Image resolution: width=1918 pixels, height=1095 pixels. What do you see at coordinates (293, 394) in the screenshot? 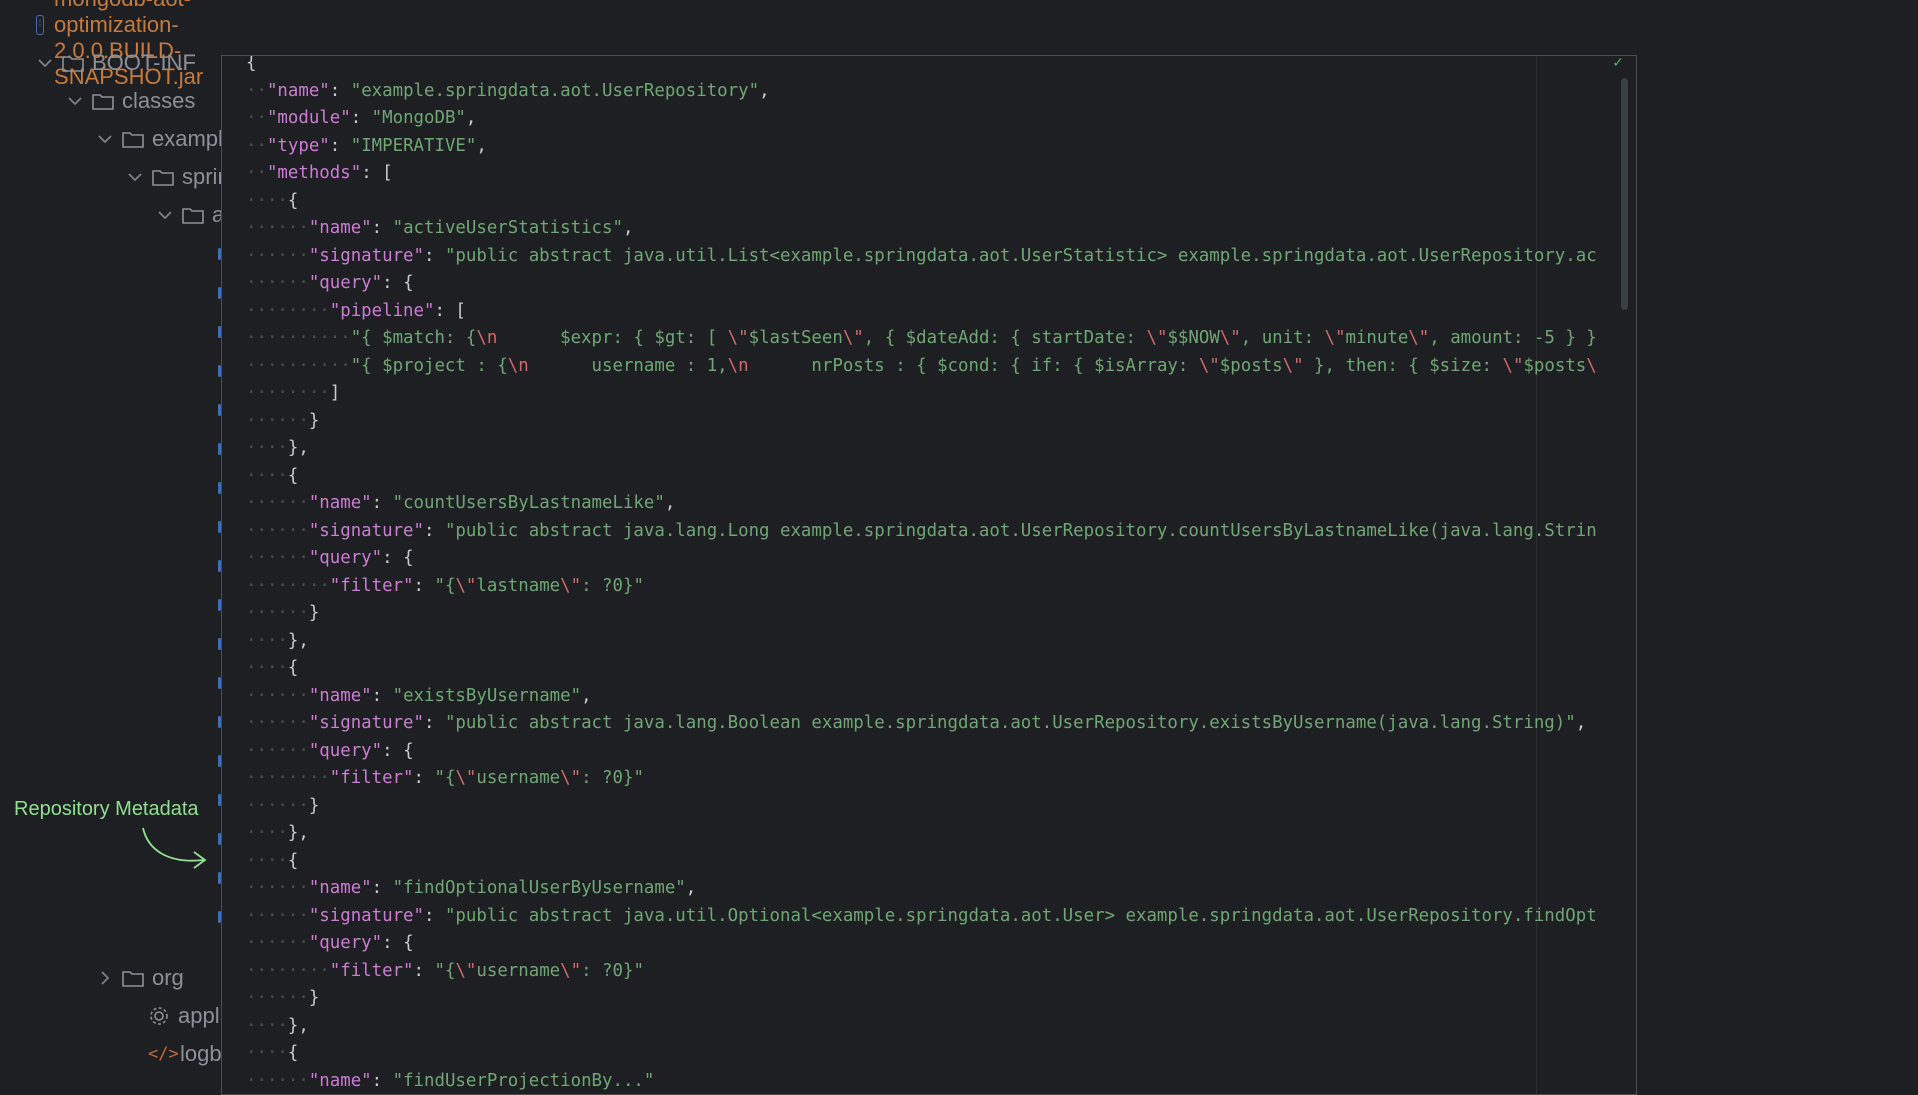
I see `code-line: ········]` at bounding box center [293, 394].